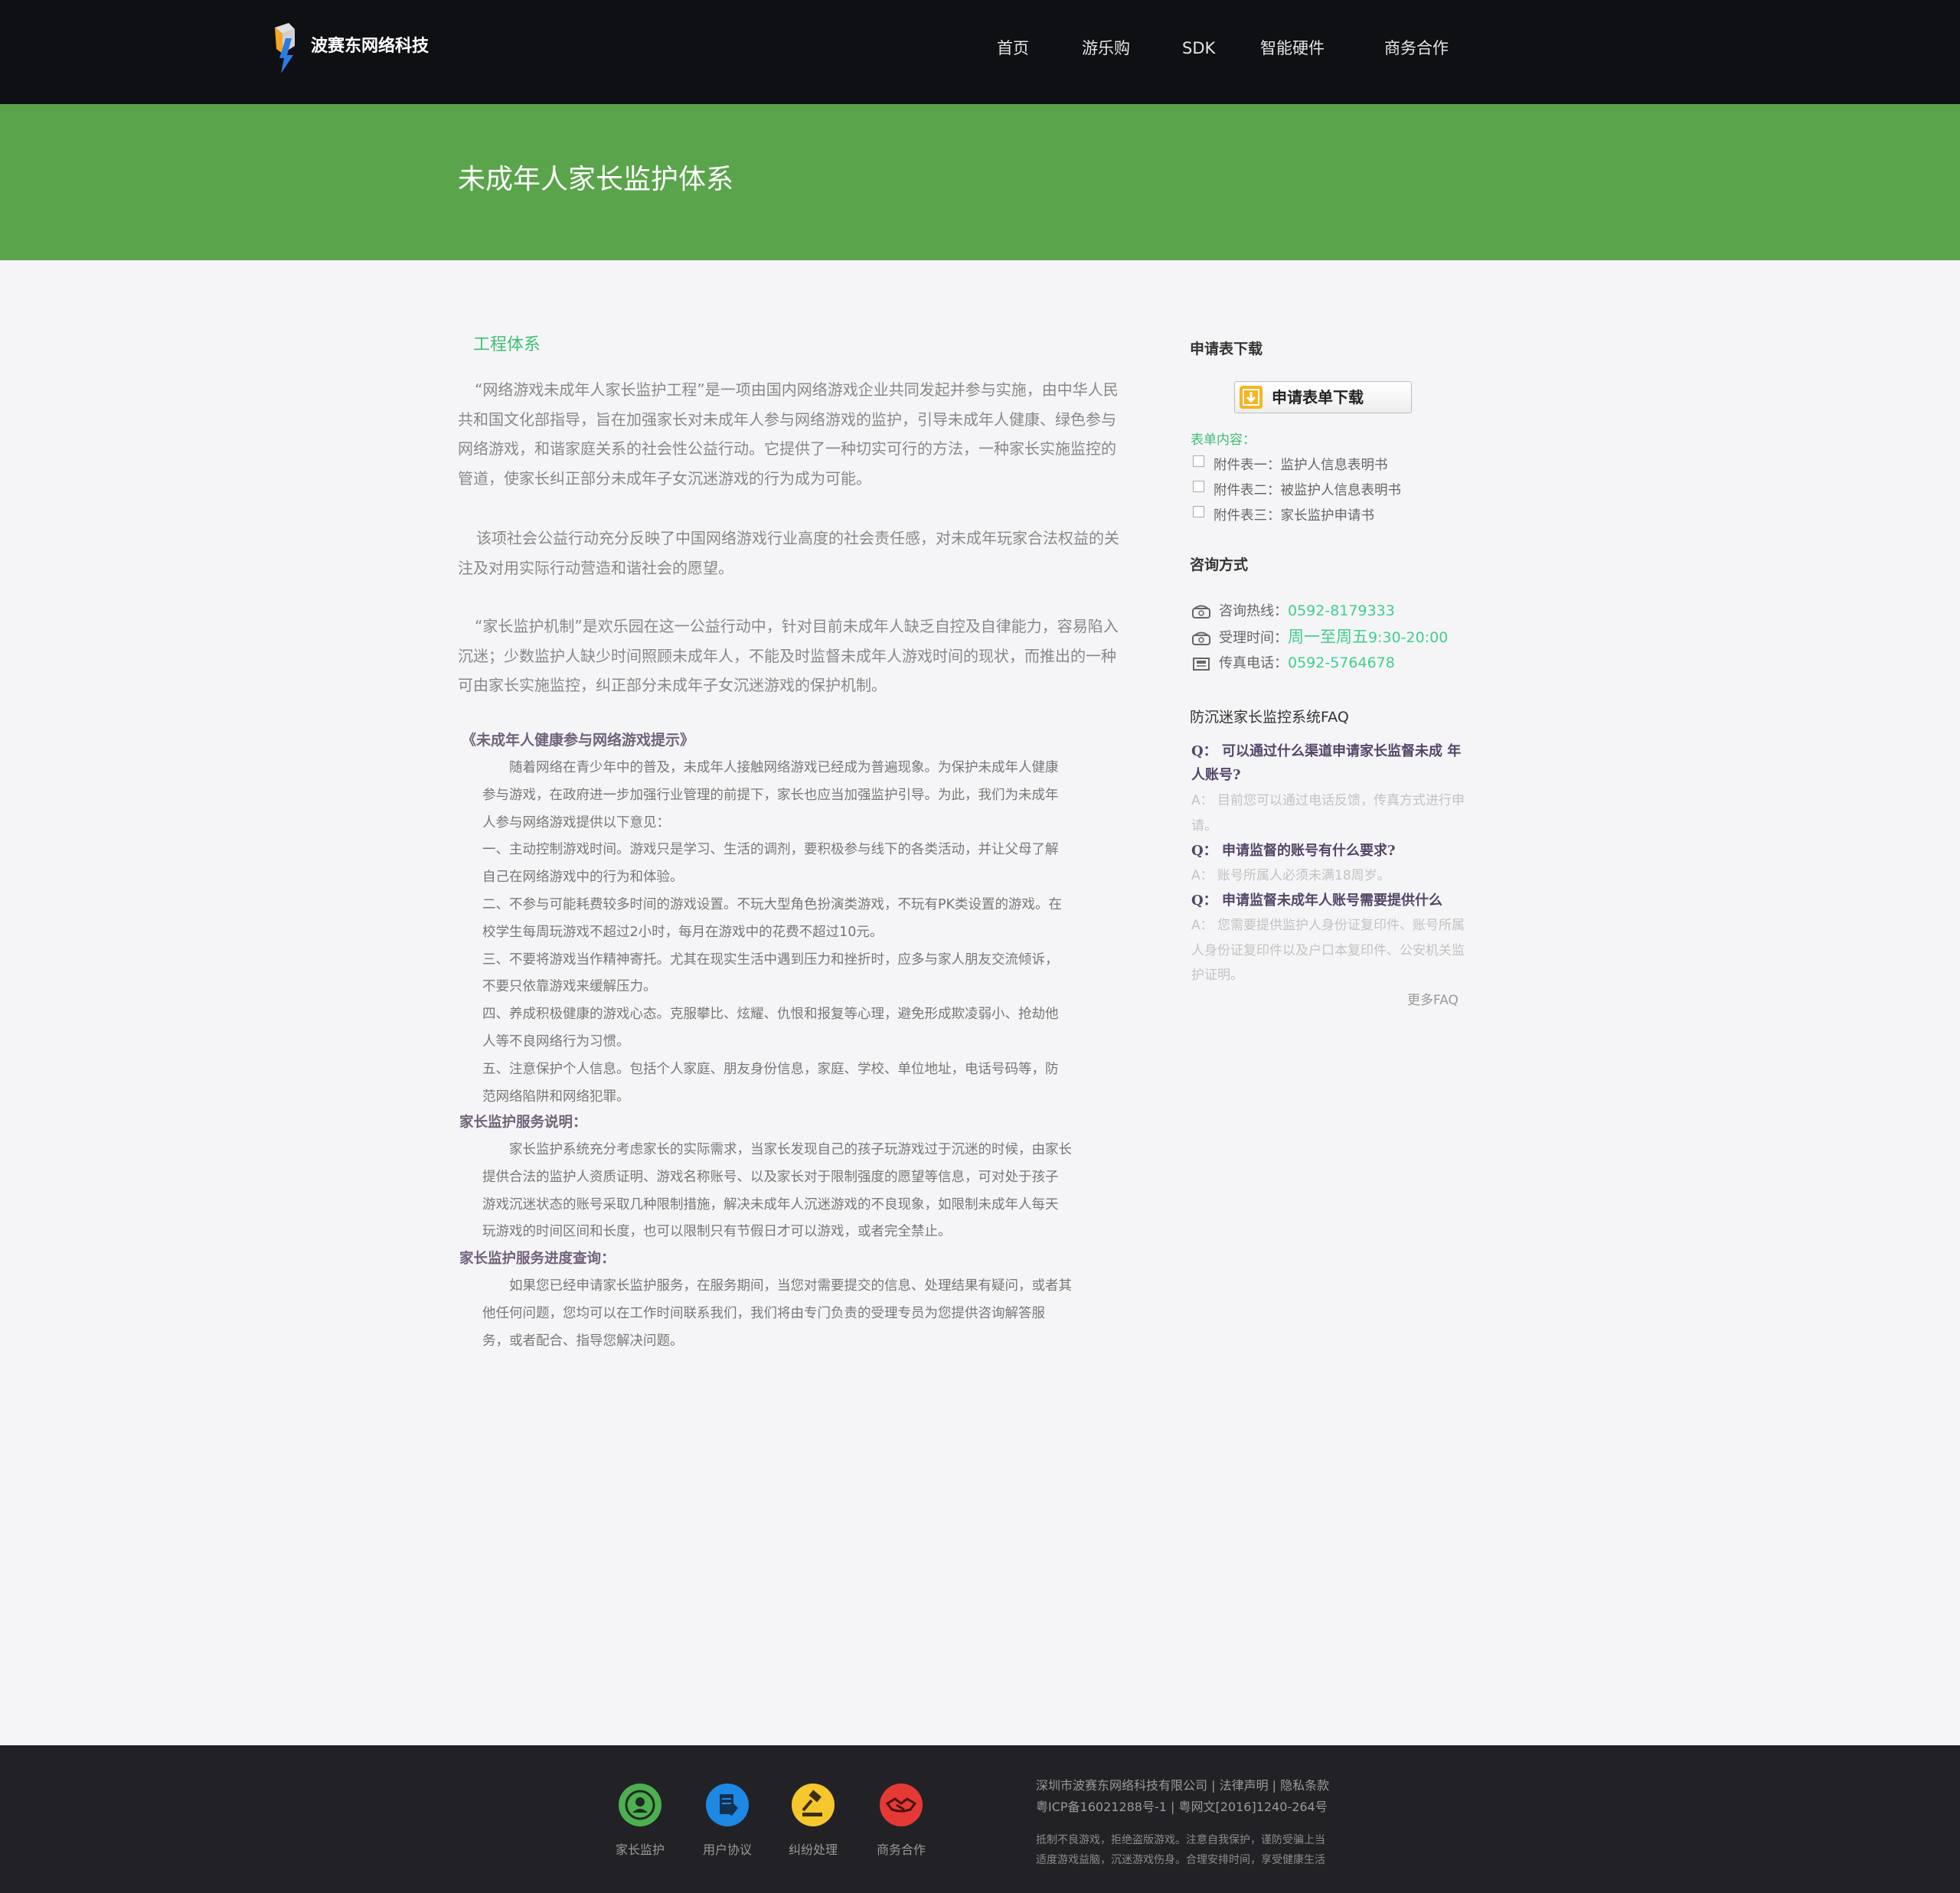 The height and width of the screenshot is (1893, 1960). I want to click on guardian-icon, so click(640, 1805).